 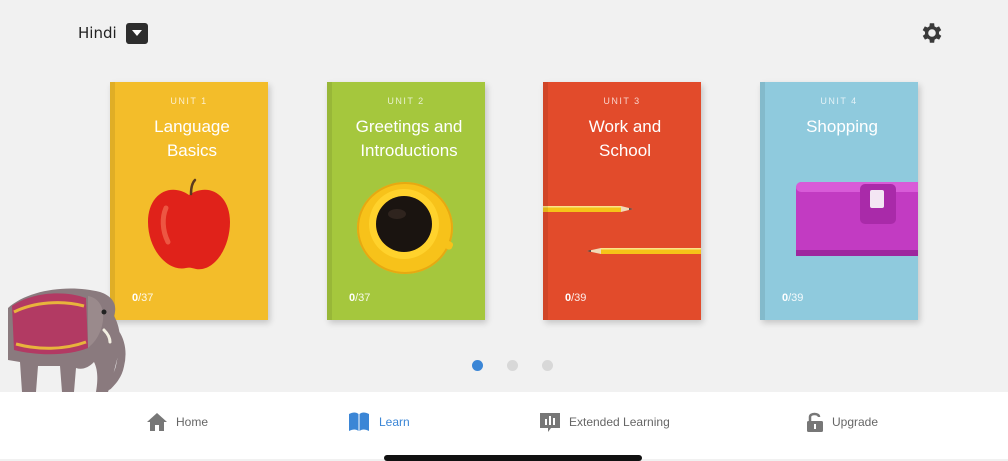 I want to click on nav-upgrade-label: Upgrade, so click(x=855, y=422).